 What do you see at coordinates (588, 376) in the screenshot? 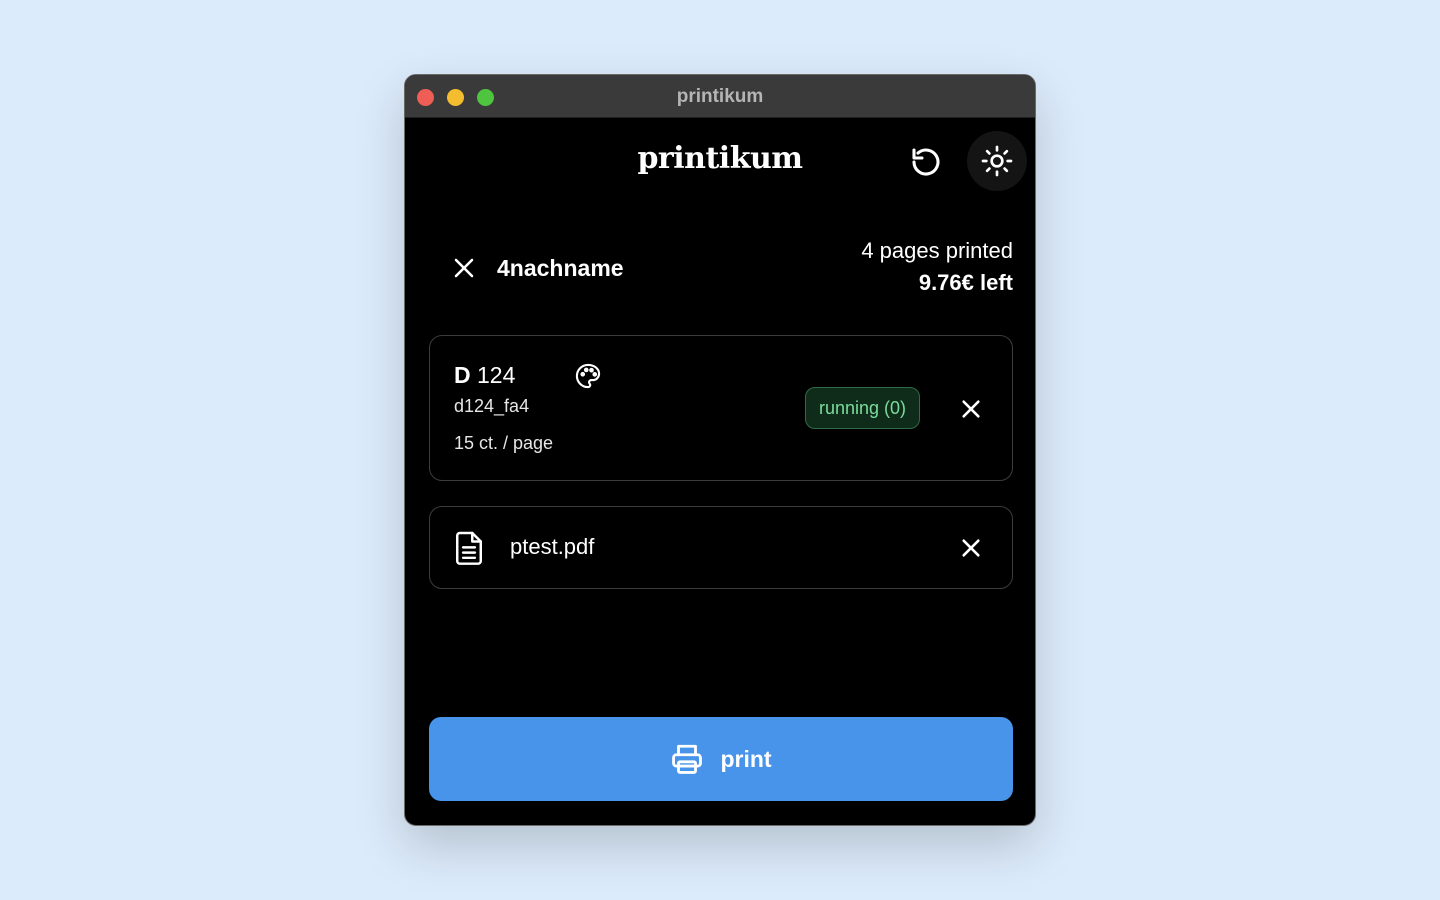
I see `palette-icon` at bounding box center [588, 376].